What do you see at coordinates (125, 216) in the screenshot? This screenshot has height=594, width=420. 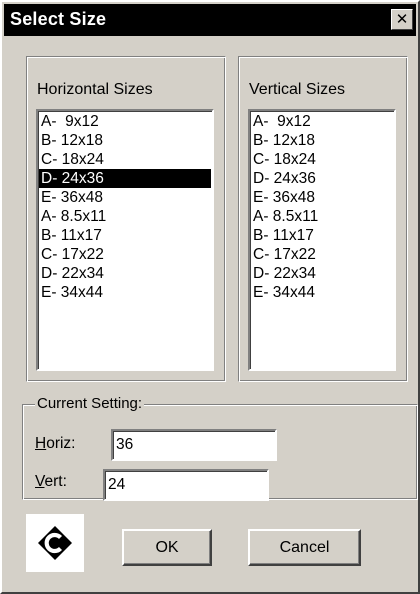 I see `horizontal-list-item: A- 8.5x11` at bounding box center [125, 216].